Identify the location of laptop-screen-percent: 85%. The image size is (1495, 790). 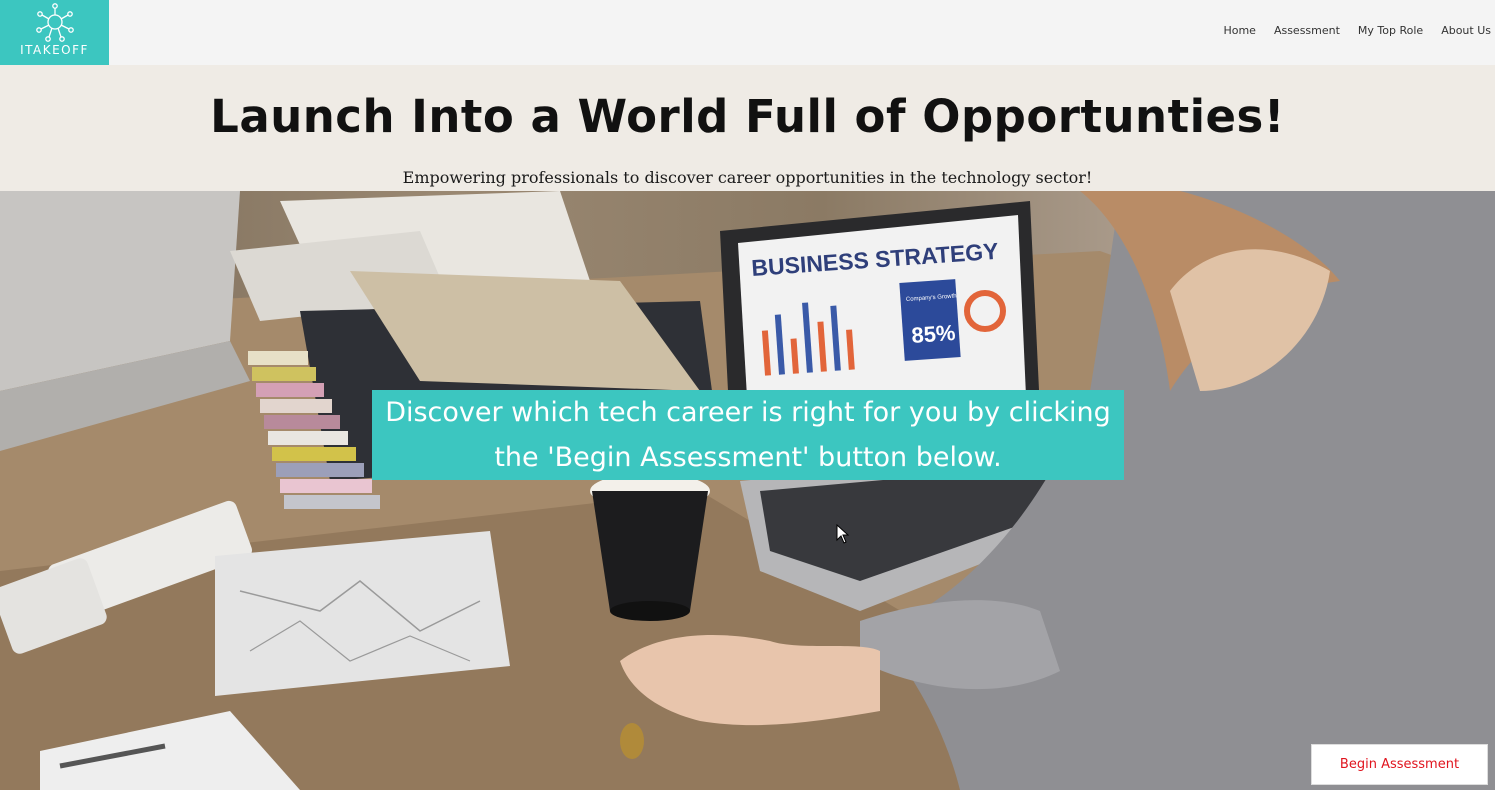
(934, 334).